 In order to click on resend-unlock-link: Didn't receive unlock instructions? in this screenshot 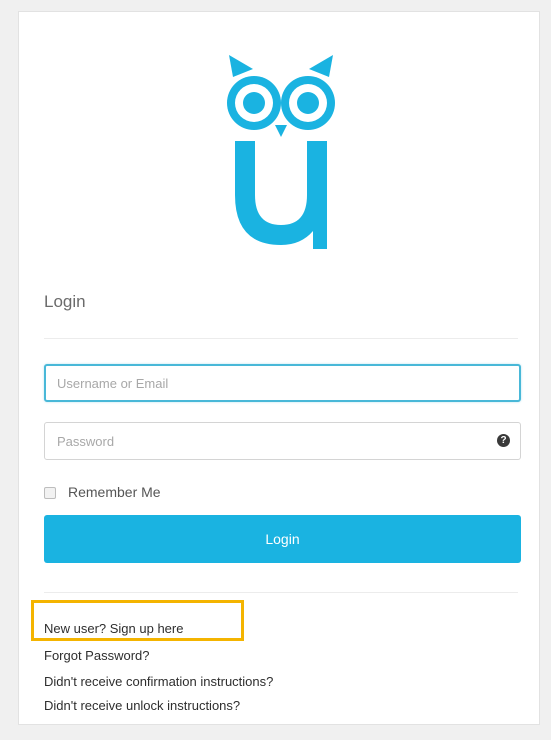, I will do `click(142, 705)`.